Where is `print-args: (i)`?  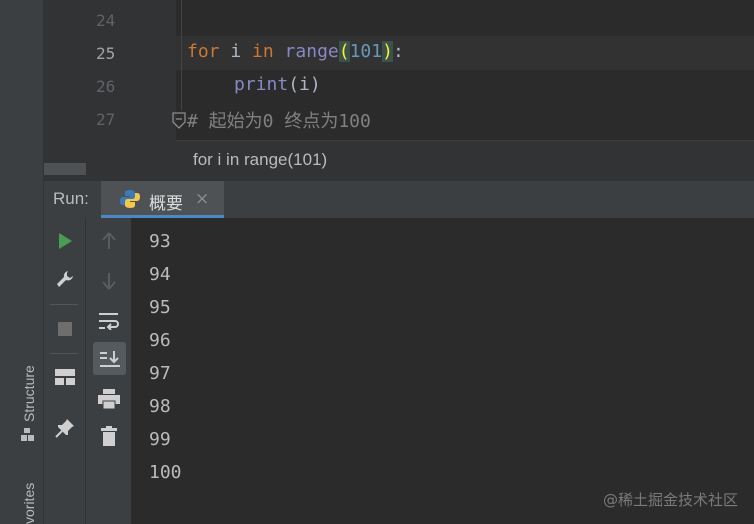 print-args: (i) is located at coordinates (304, 84).